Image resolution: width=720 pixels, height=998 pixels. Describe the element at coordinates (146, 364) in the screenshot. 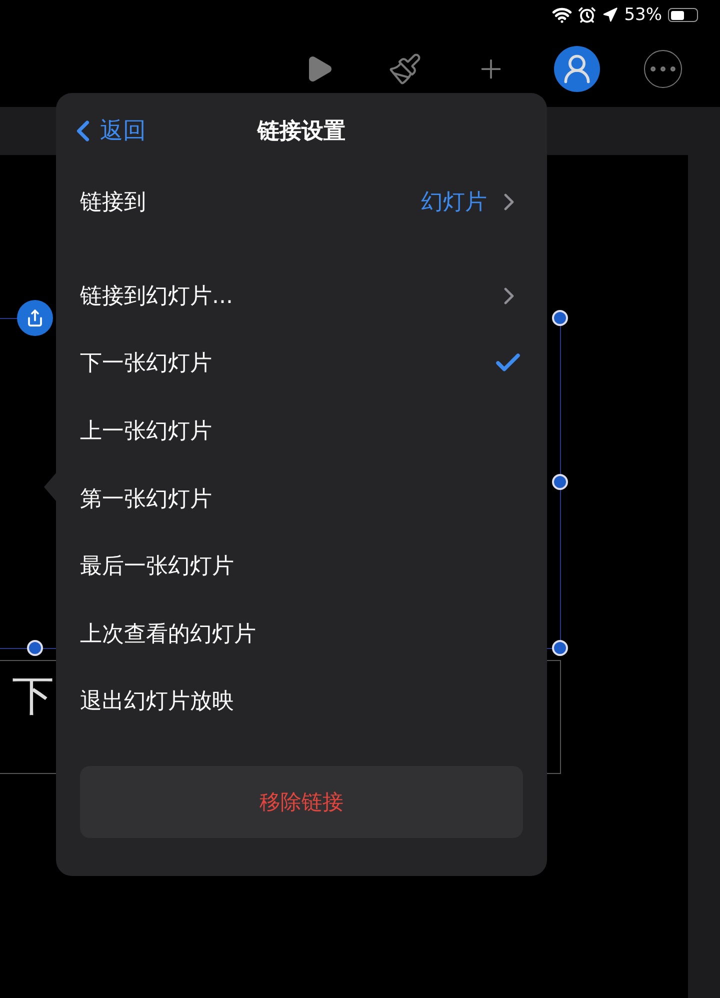

I see `option-label: 下一张幻灯片` at that location.